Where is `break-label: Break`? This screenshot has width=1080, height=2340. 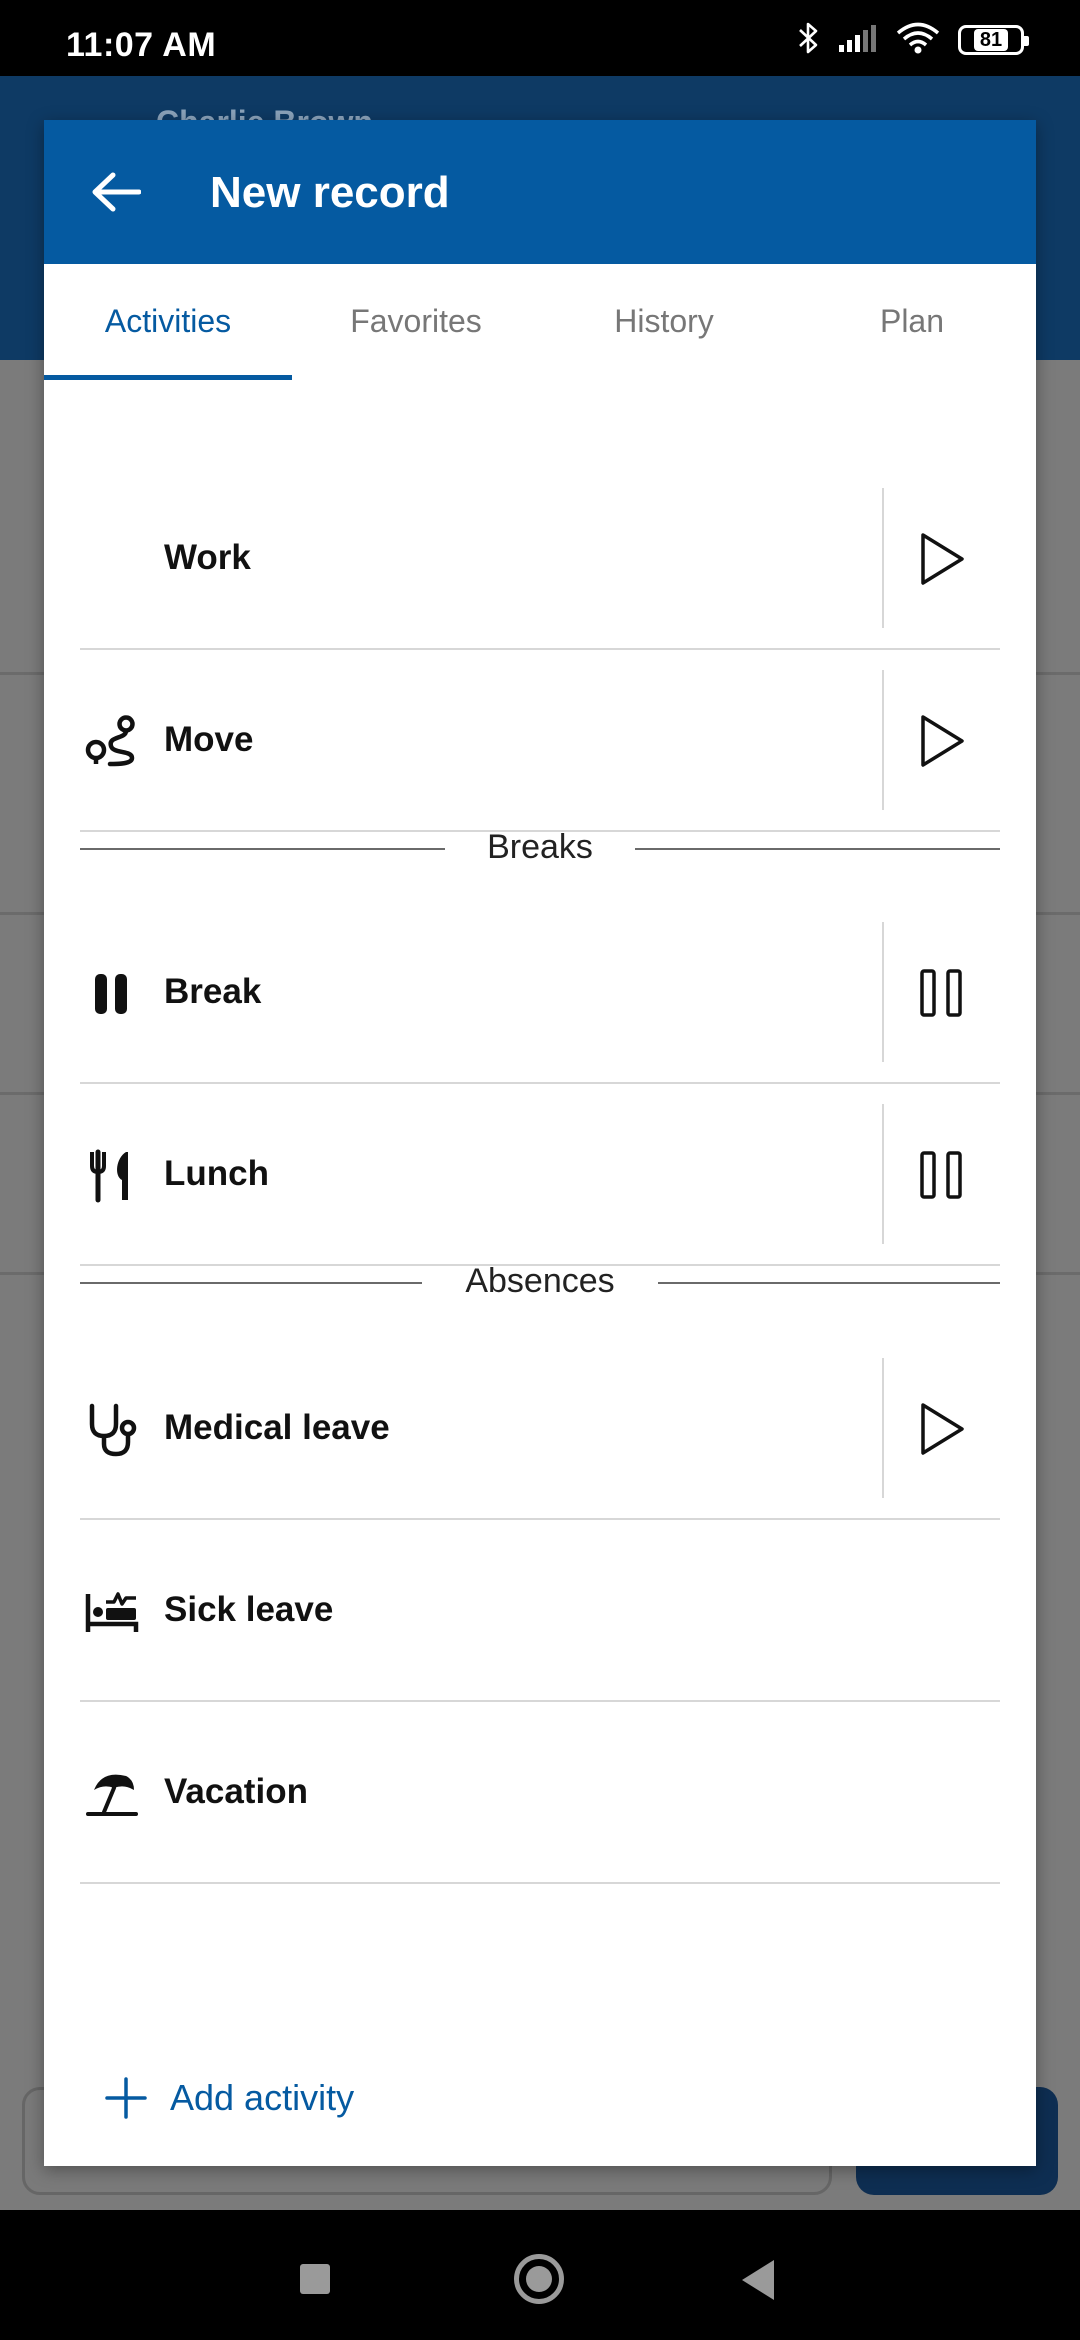 break-label: Break is located at coordinates (213, 991).